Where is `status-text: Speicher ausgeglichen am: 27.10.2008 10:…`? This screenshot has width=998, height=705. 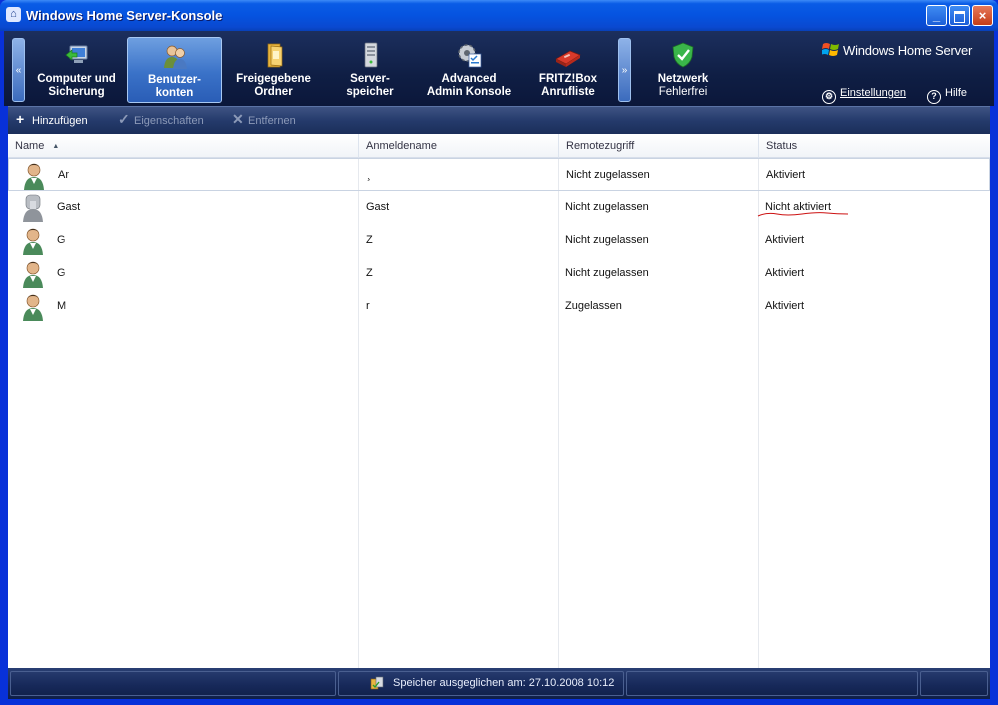
status-text: Speicher ausgeglichen am: 27.10.2008 10:… is located at coordinates (504, 683).